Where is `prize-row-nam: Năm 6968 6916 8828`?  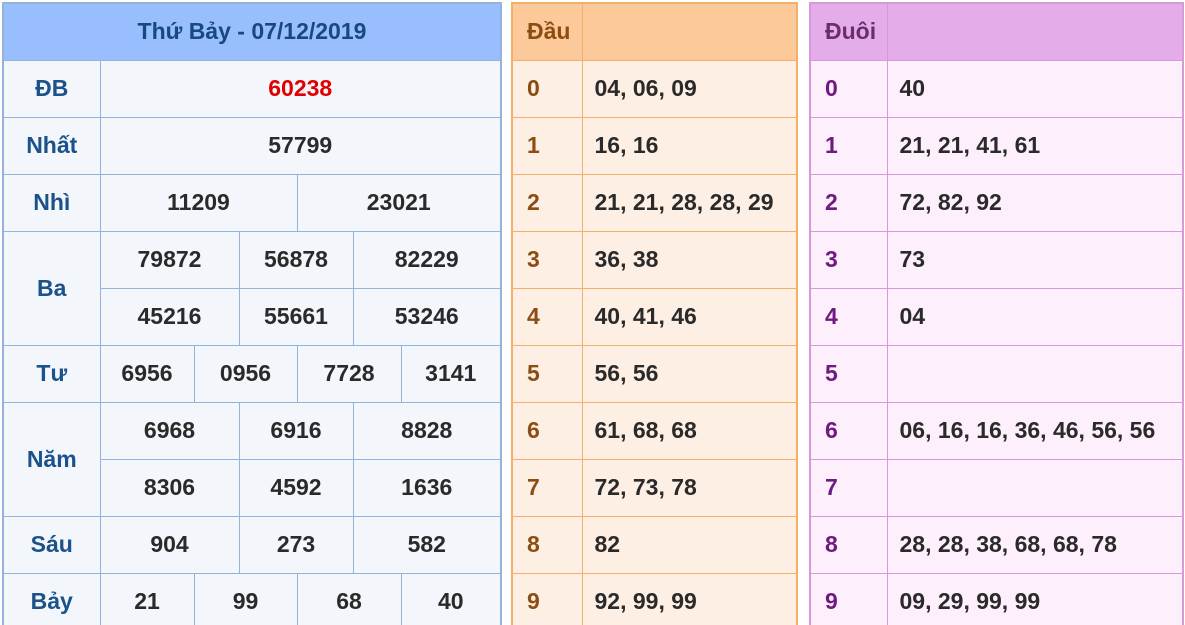
prize-row-nam: Năm 6968 6916 8828 is located at coordinates (252, 459).